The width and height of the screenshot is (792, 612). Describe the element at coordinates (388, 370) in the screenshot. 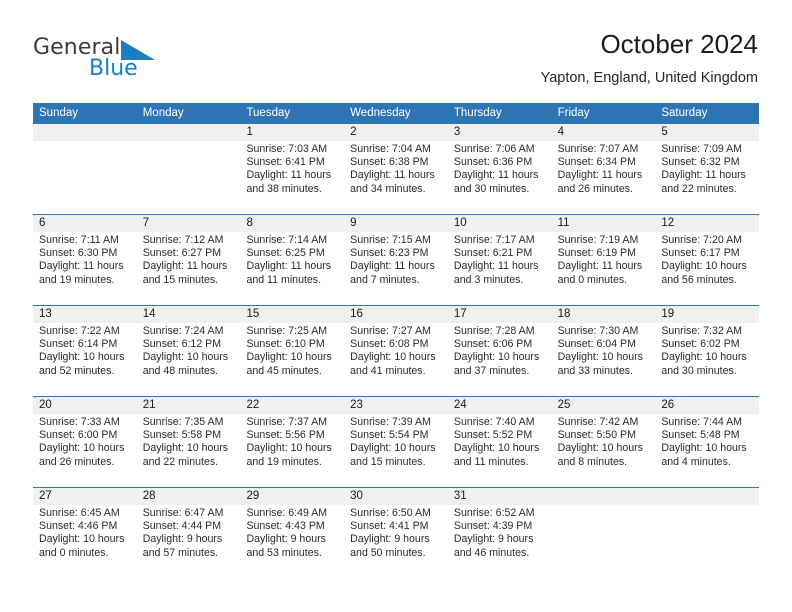

I see `daylight-text-line2: and 41 minutes.` at that location.